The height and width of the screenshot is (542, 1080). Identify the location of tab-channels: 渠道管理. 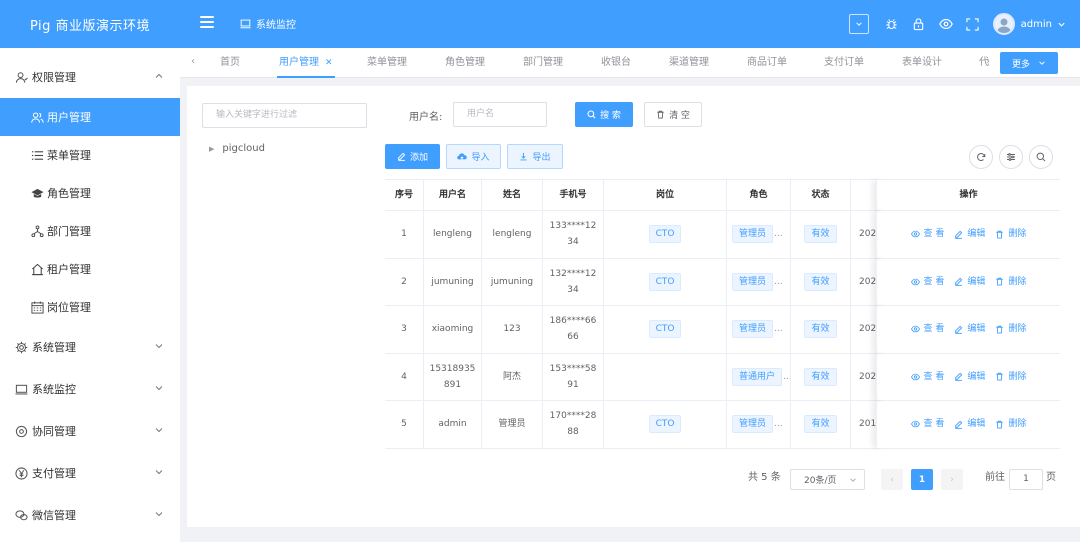
(689, 63).